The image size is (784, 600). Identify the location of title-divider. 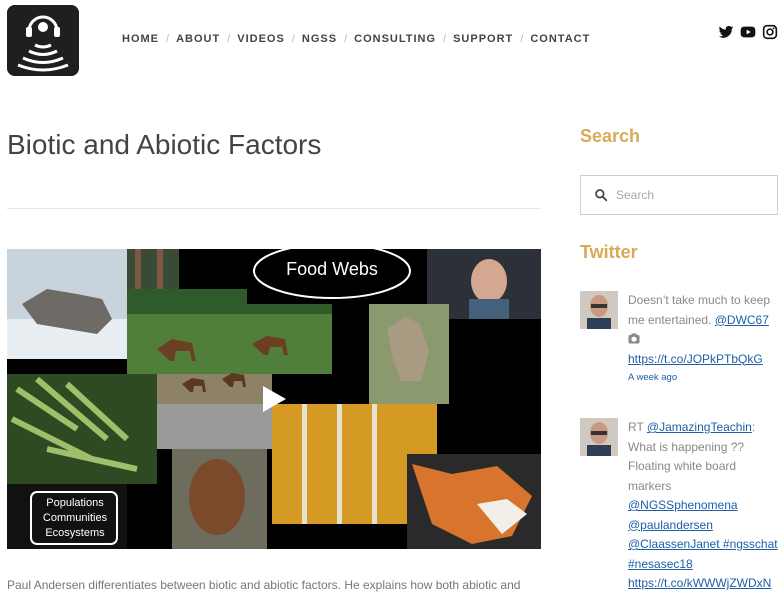
(274, 208).